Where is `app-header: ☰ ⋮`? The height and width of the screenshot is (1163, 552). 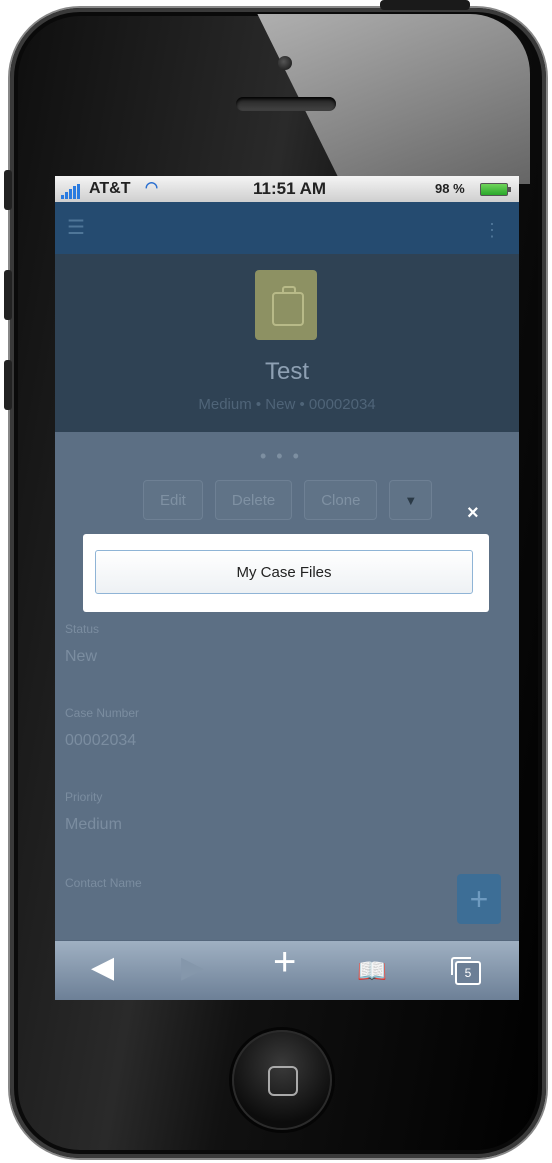 app-header: ☰ ⋮ is located at coordinates (287, 228).